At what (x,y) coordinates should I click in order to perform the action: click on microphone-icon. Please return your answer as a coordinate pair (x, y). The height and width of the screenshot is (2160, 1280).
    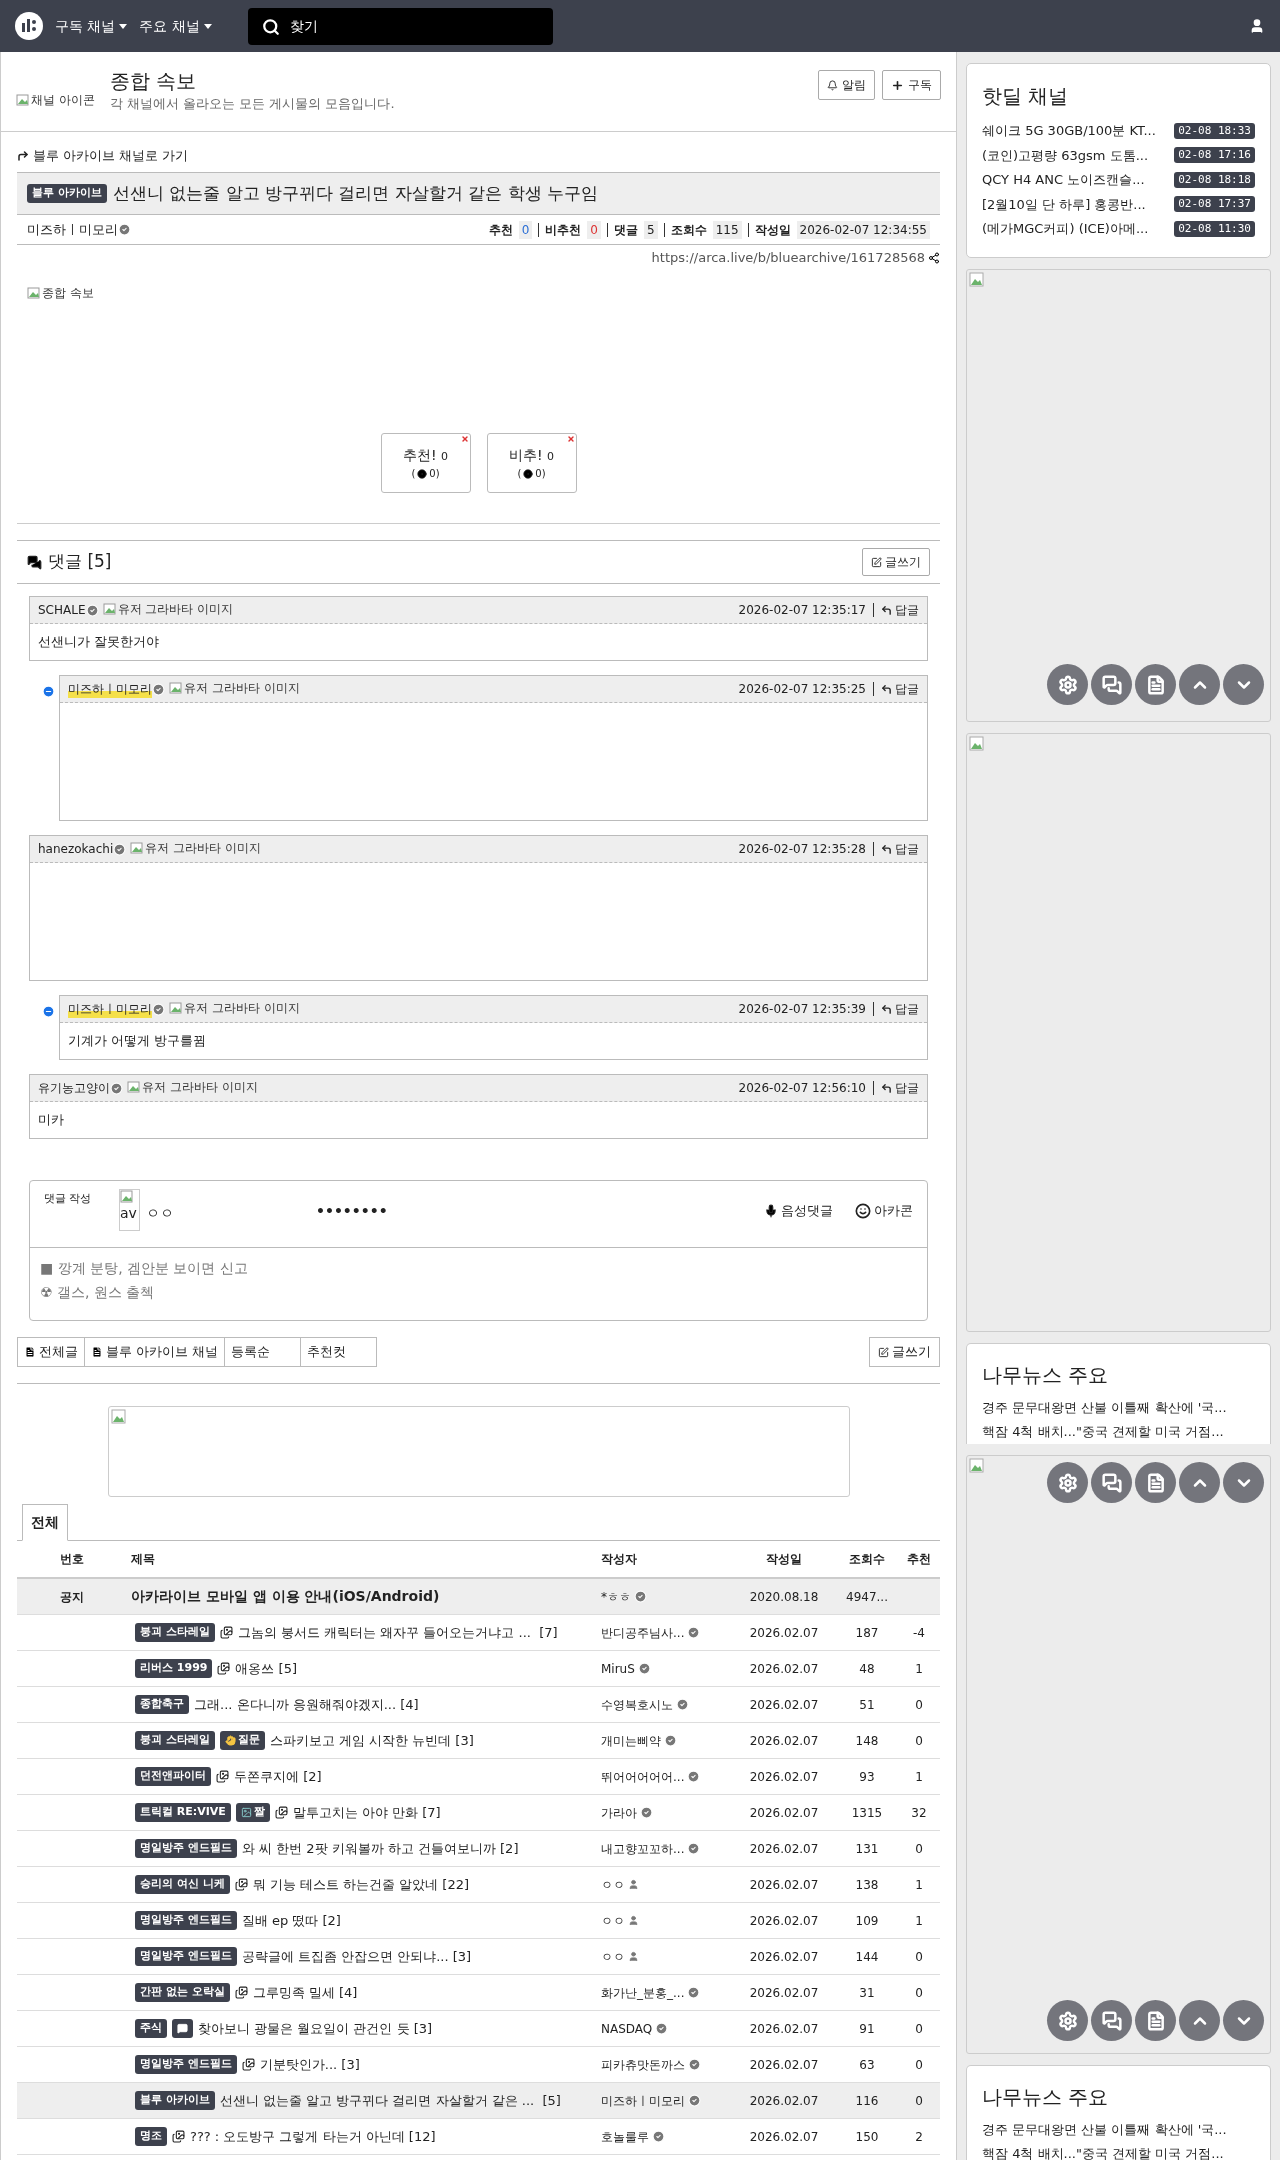
    Looking at the image, I should click on (771, 1210).